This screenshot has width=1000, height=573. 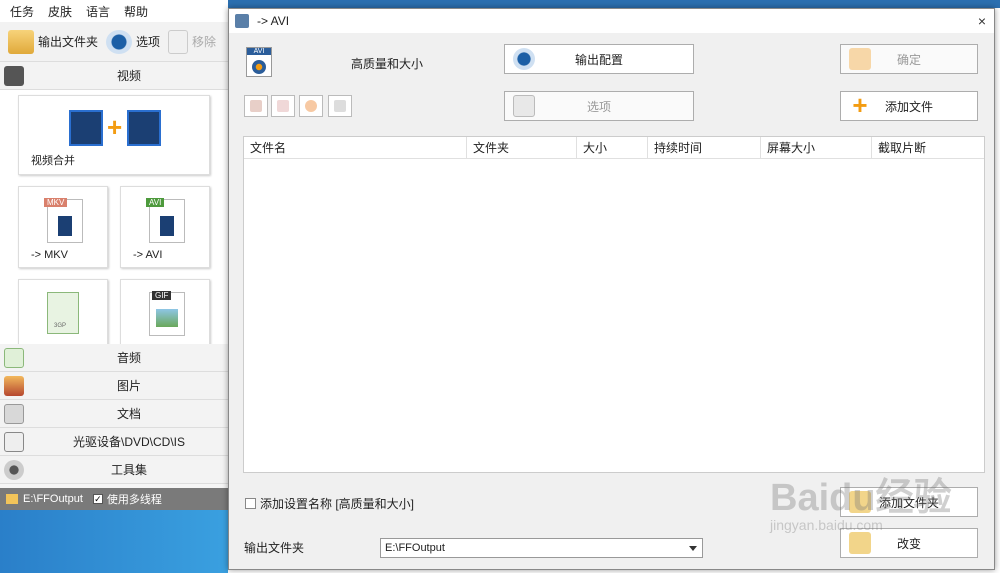 I want to click on add-file-button: + 添加文件, so click(x=909, y=106).